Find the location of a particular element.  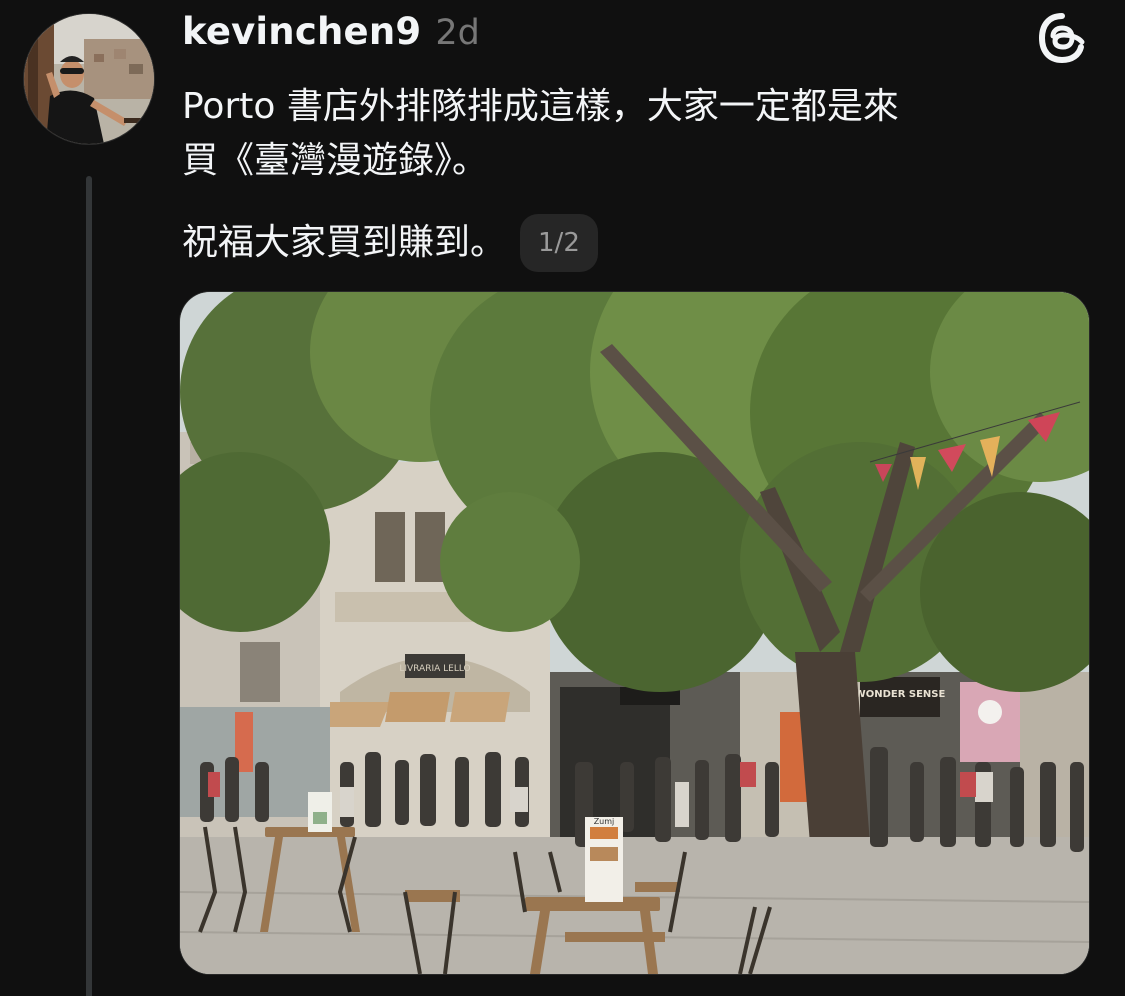

shop-sign-wonder-sense: WONDER SENSE is located at coordinates (900, 694).